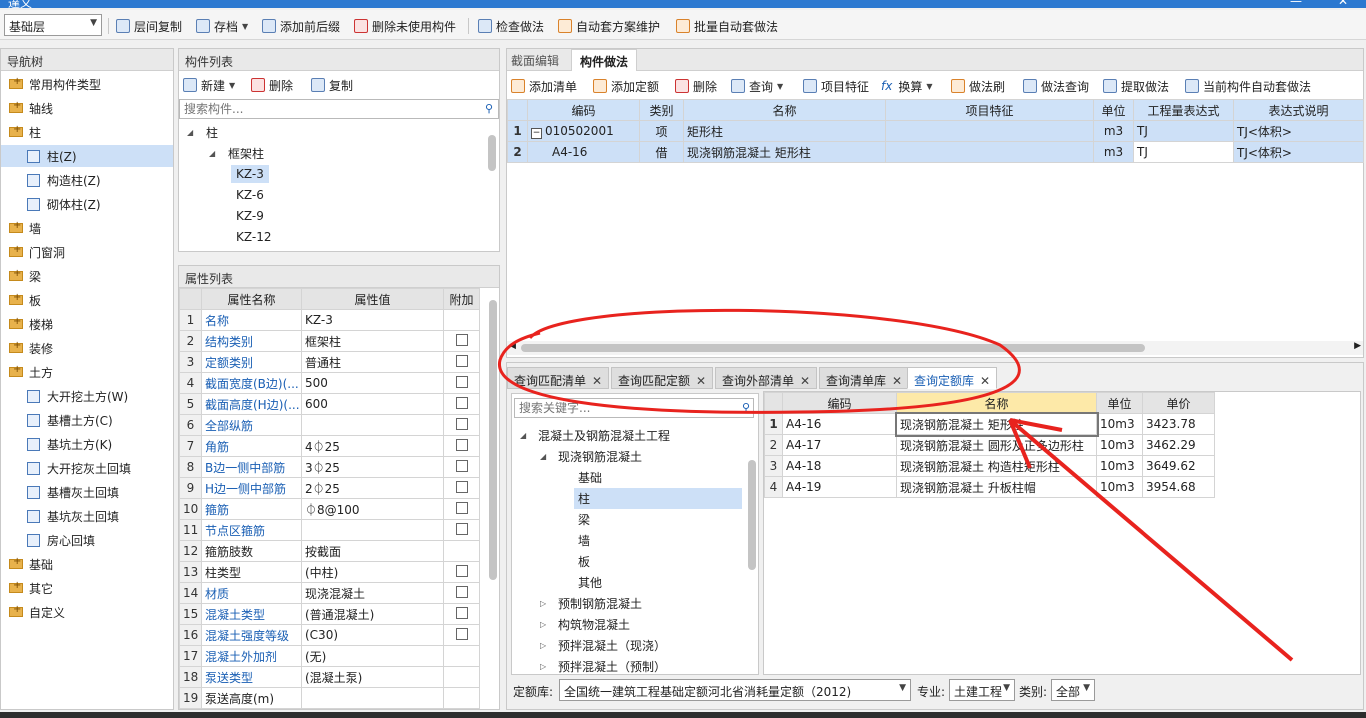 The height and width of the screenshot is (718, 1366). I want to click on property-value: 现浇混凝土, so click(372, 593).